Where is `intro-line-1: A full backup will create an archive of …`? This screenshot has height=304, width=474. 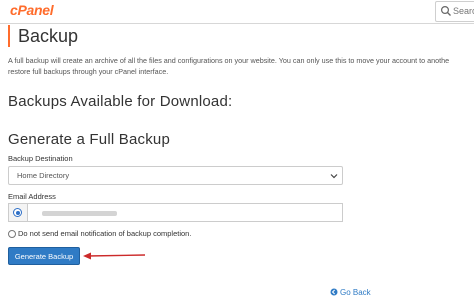 intro-line-1: A full backup will create an archive of … is located at coordinates (229, 60).